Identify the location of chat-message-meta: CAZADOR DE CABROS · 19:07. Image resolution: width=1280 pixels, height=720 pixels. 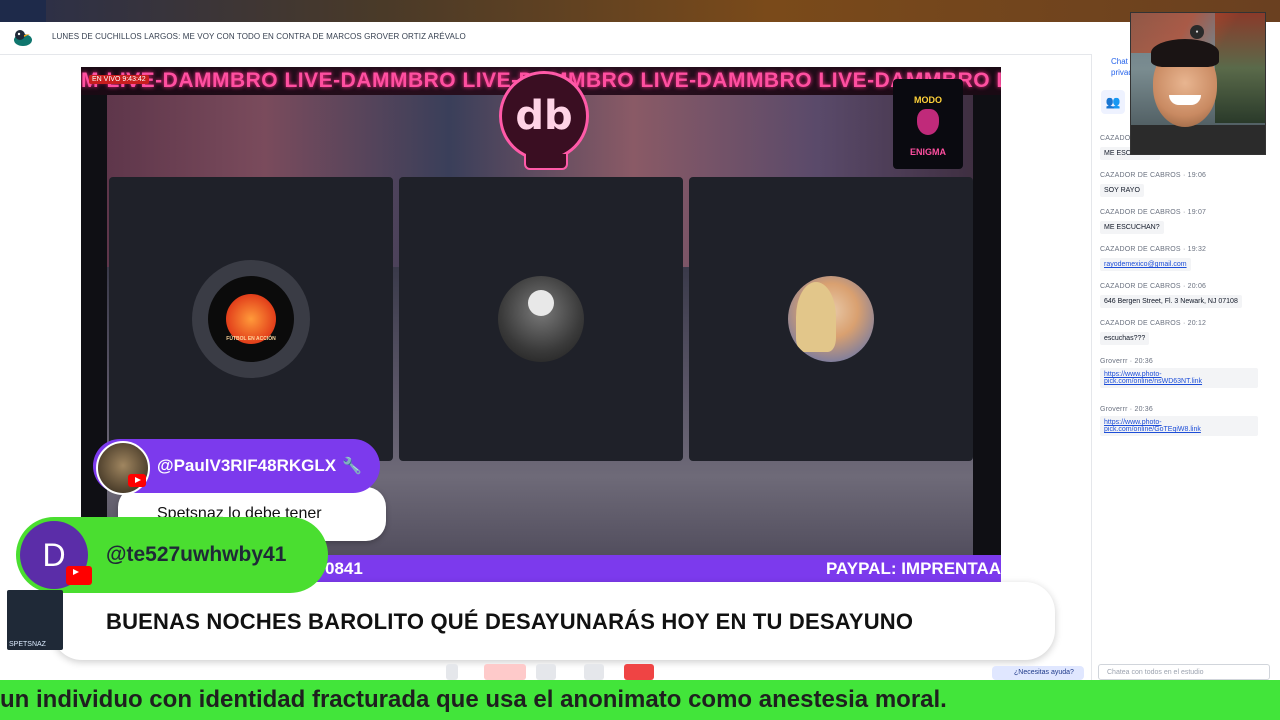
(1153, 212).